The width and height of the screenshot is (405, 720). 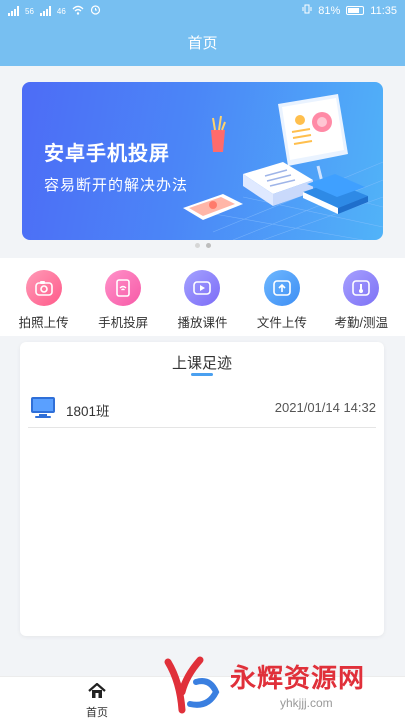 What do you see at coordinates (208, 245) in the screenshot?
I see `pagination-dot-active` at bounding box center [208, 245].